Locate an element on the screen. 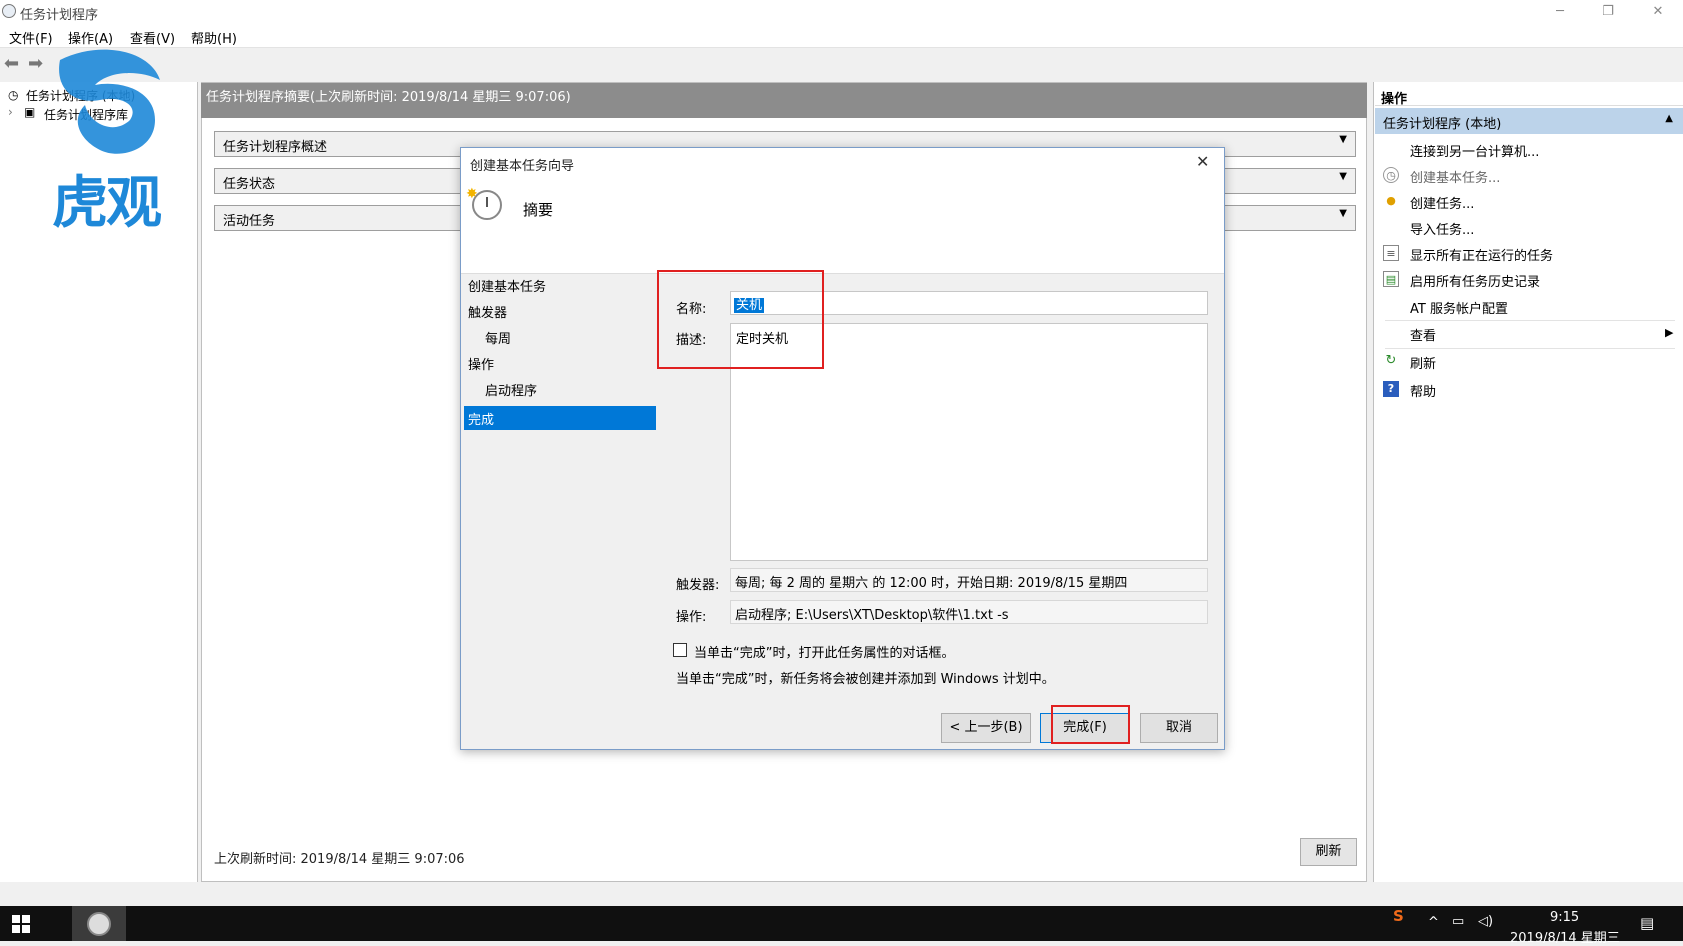 The width and height of the screenshot is (1683, 946). back-arrow-icon: ⬅ is located at coordinates (11, 63).